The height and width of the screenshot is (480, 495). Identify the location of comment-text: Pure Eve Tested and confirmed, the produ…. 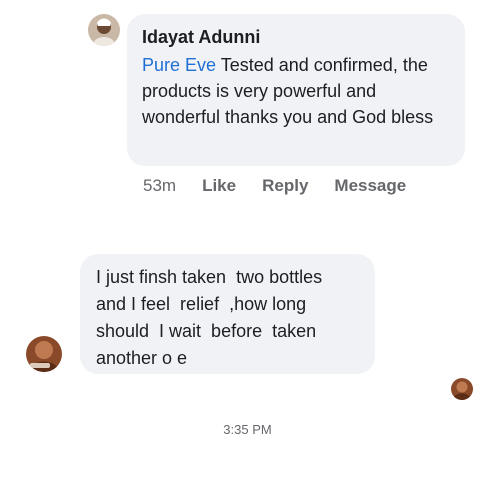
(296, 91).